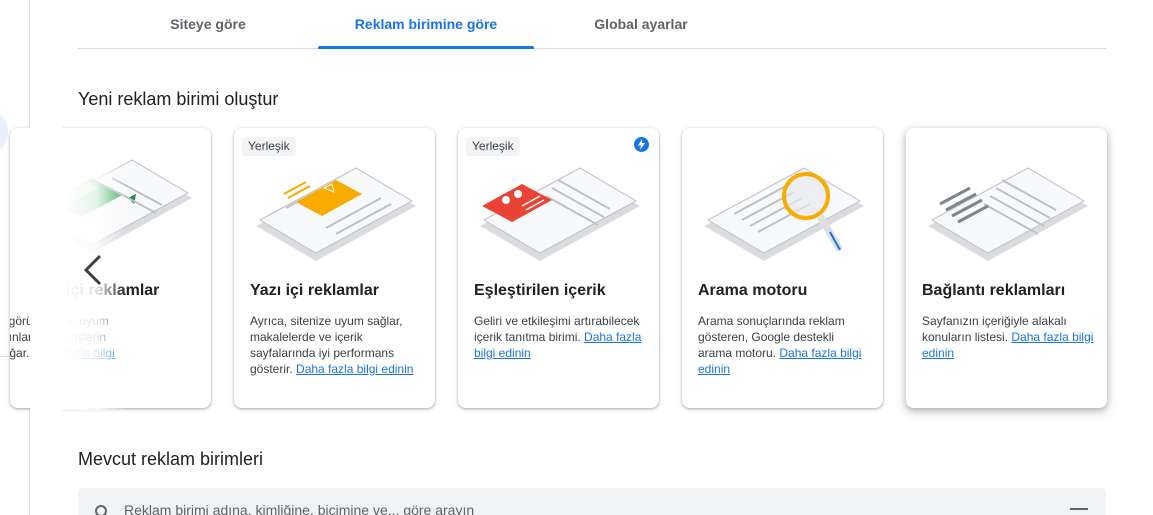 Image resolution: width=1153 pixels, height=515 pixels. I want to click on tab-by-ad-unit: Reklam birimine göre, so click(426, 24).